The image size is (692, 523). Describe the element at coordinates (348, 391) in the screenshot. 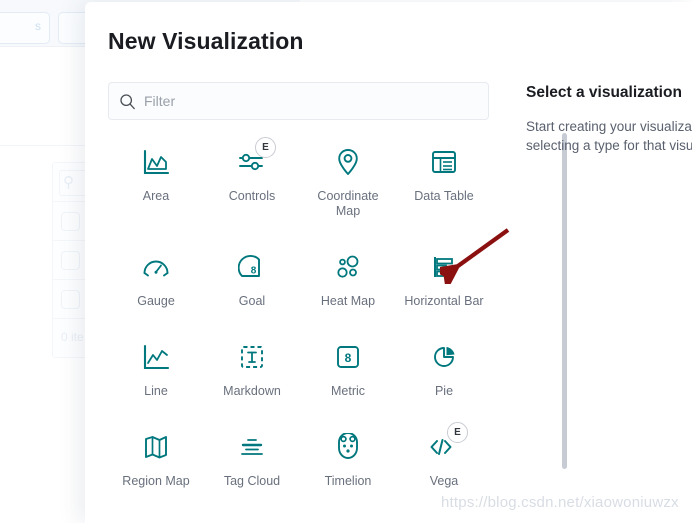

I see `viz-type-label: Metric` at that location.